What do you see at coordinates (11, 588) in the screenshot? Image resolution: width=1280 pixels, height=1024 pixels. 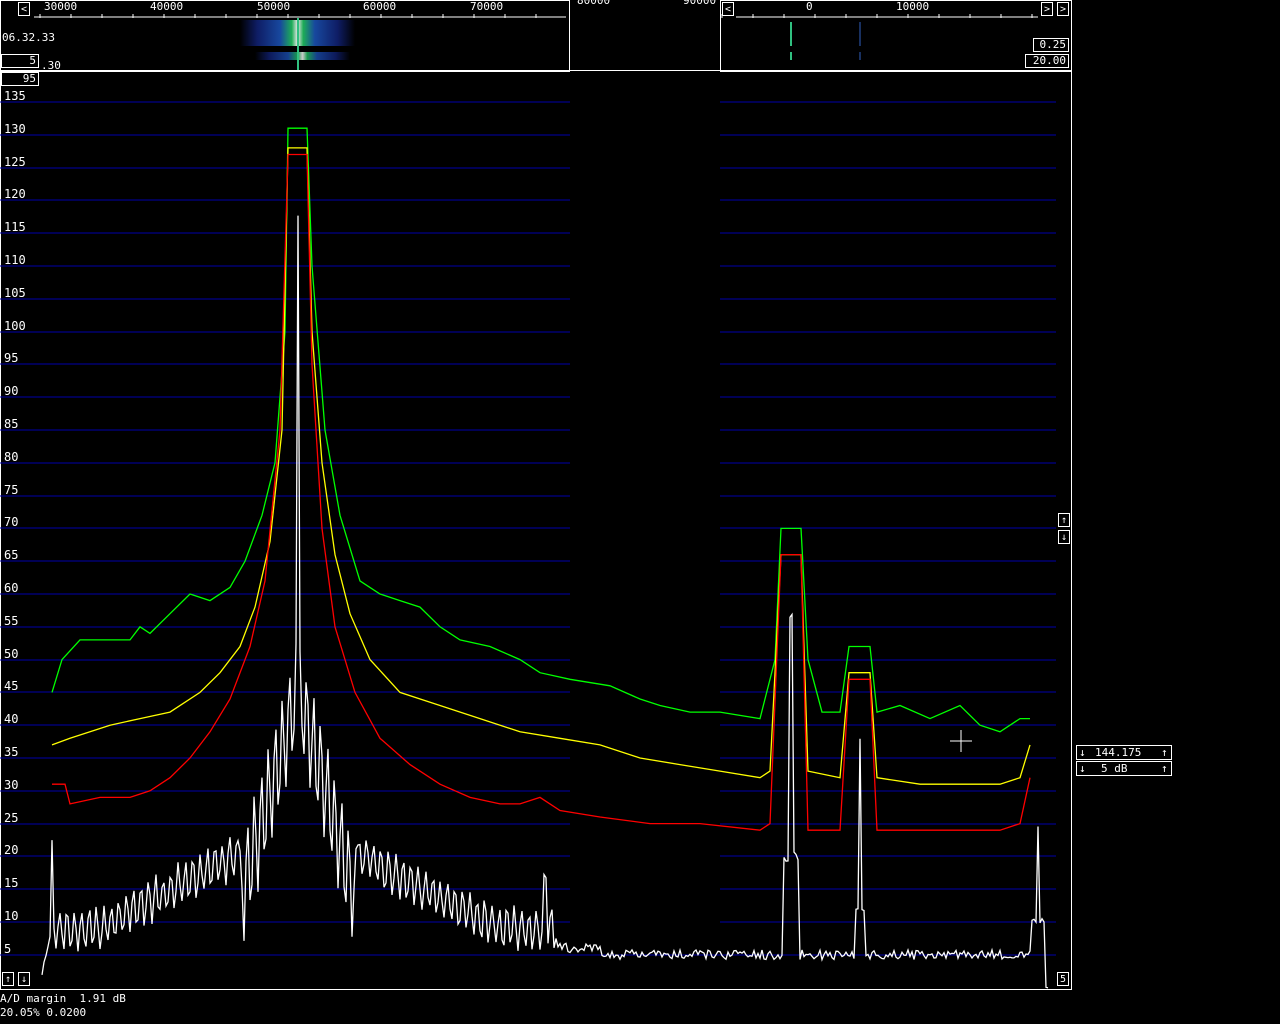 I see `y-axis-label: 60` at bounding box center [11, 588].